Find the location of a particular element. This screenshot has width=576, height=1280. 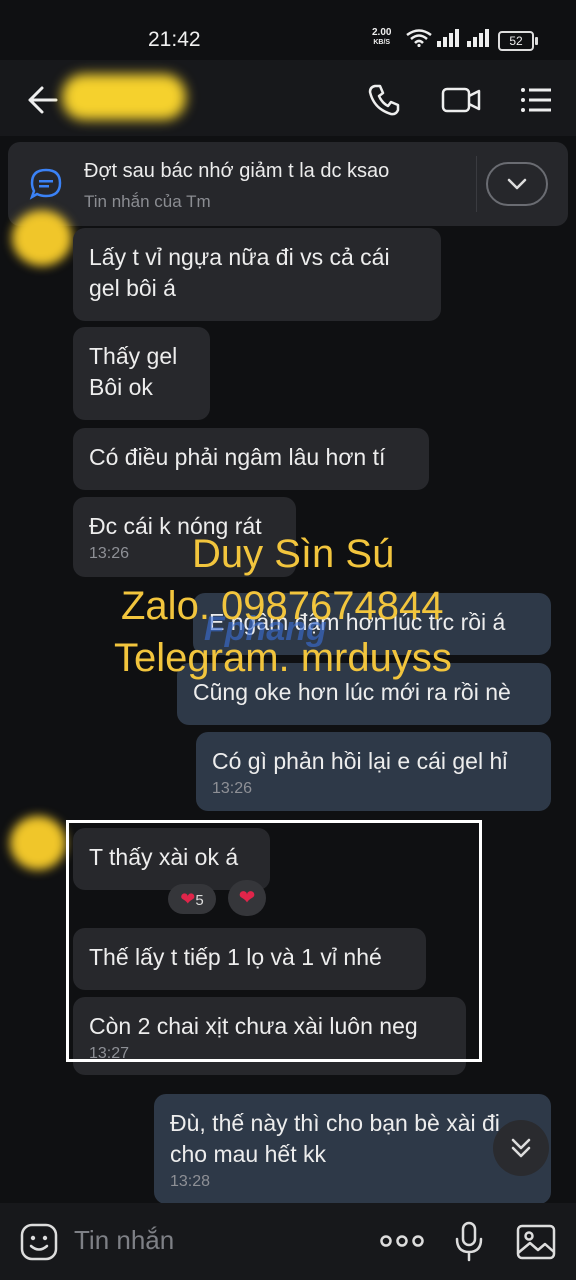

signal-icon is located at coordinates (448, 38).